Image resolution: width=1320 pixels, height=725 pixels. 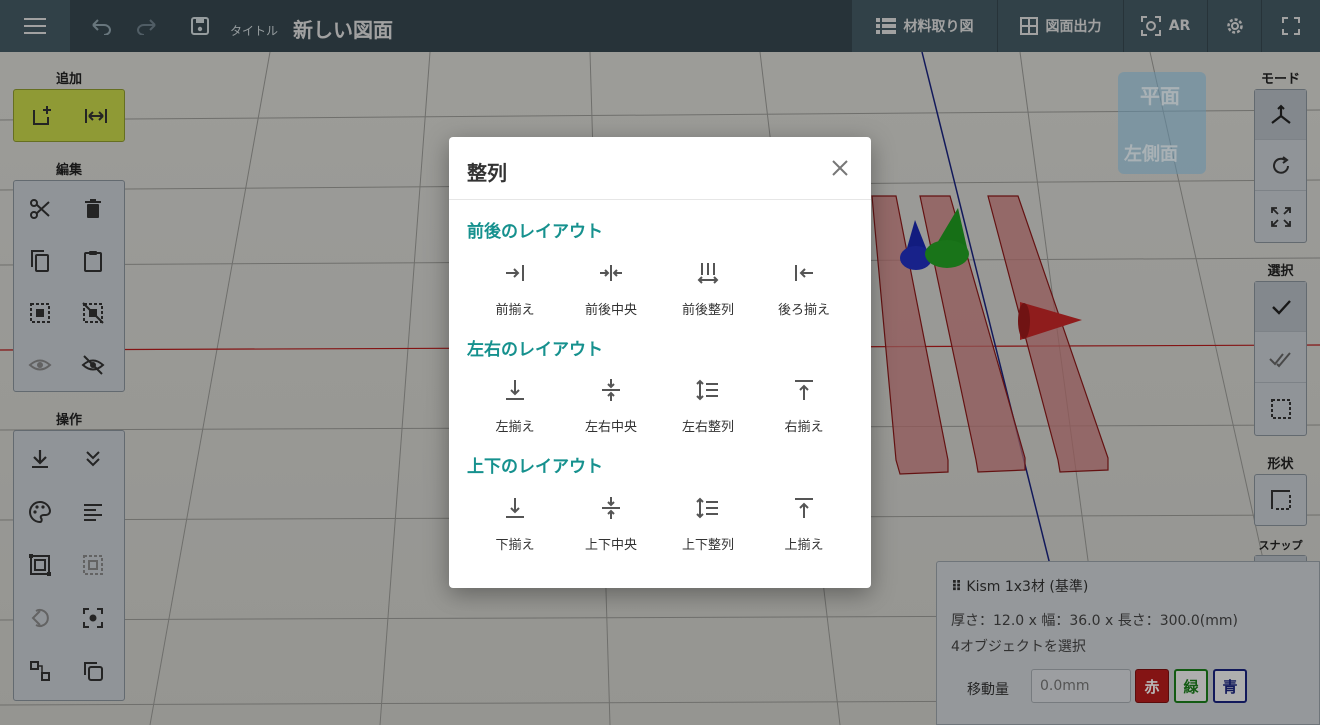 I want to click on align-back-label: 後ろ揃え, so click(x=803, y=310).